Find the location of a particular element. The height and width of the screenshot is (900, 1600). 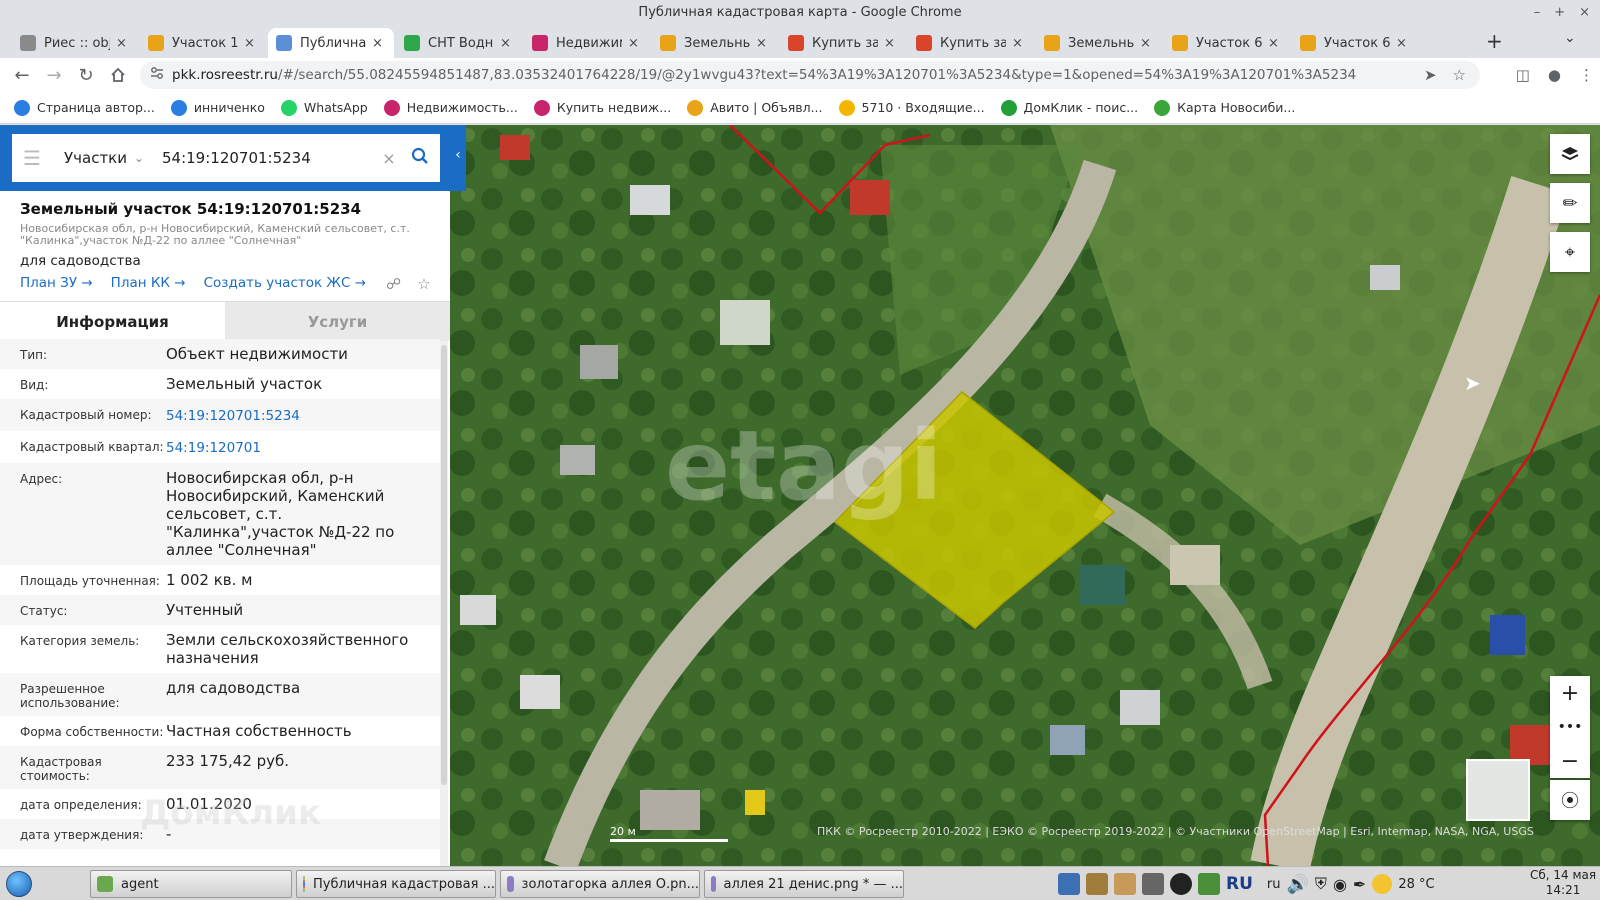

search-type-select: Участки is located at coordinates (99, 158).